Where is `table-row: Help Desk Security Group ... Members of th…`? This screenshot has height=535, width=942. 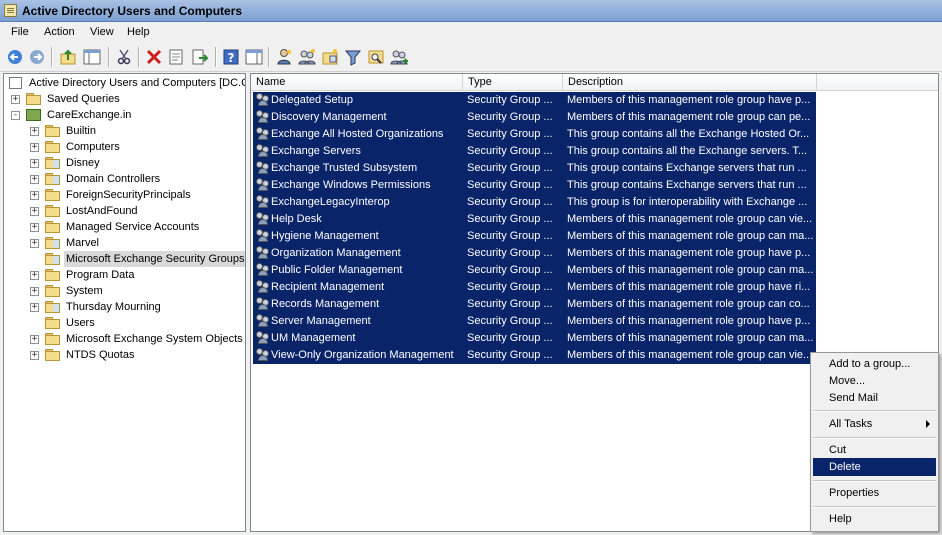 table-row: Help Desk Security Group ... Members of th… is located at coordinates (534, 219).